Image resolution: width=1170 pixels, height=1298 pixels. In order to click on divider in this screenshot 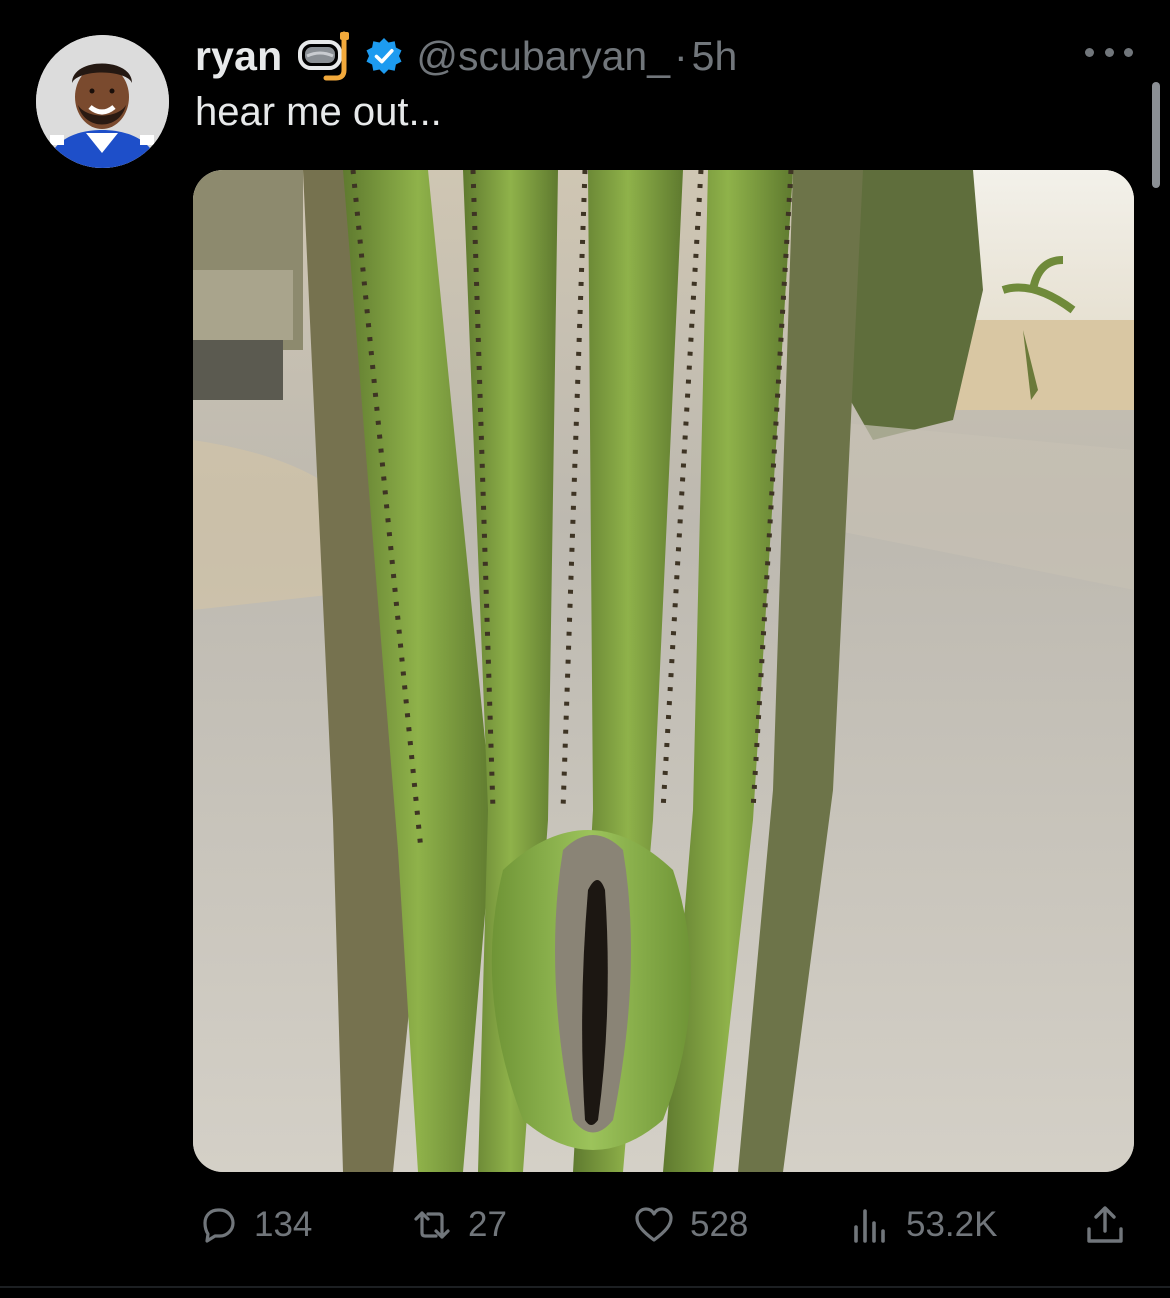, I will do `click(585, 1287)`.